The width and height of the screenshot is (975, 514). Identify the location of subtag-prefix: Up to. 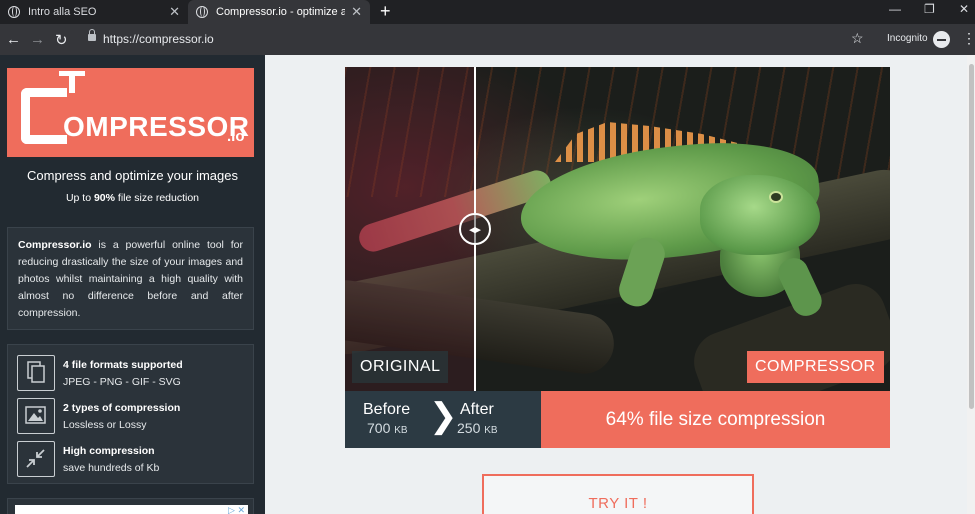
(79, 198).